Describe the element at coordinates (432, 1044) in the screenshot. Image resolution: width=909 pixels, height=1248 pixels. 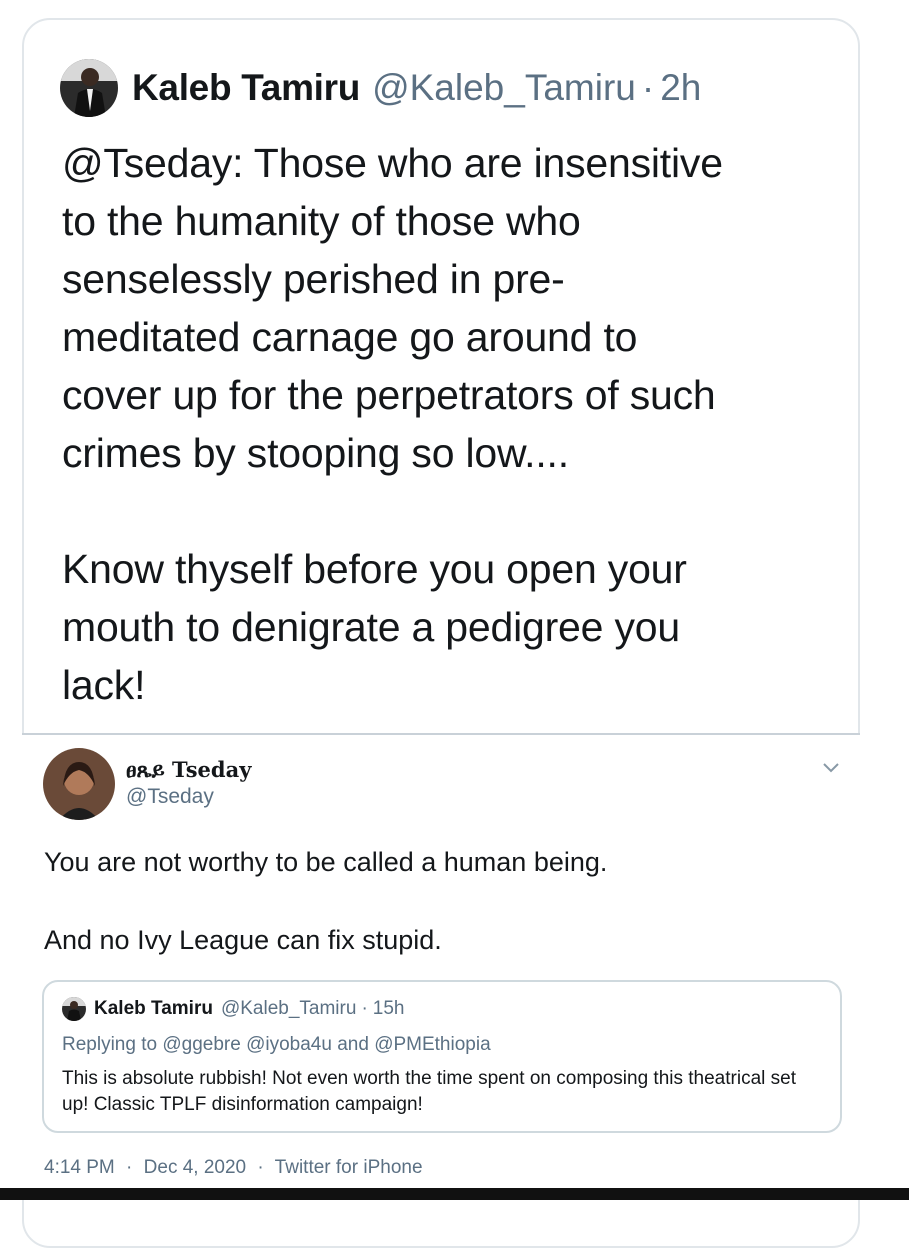
I see `mention-pmethiopia: @PMEthiopia` at that location.